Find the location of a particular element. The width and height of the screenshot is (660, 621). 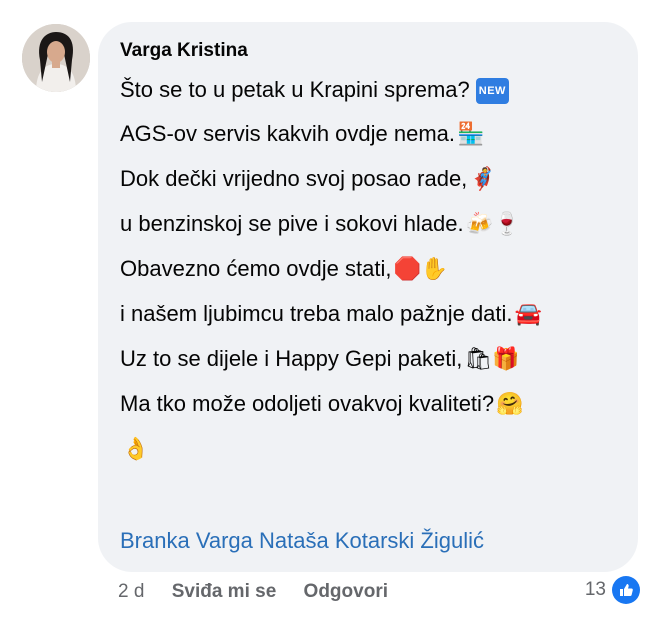

avatar is located at coordinates (56, 58).